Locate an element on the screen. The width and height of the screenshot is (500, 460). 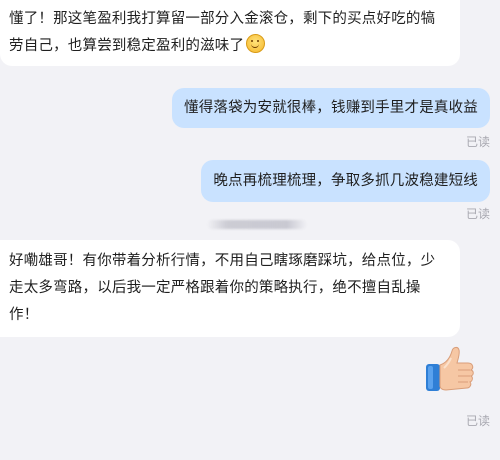
thumbs-up-sticker is located at coordinates (450, 369).